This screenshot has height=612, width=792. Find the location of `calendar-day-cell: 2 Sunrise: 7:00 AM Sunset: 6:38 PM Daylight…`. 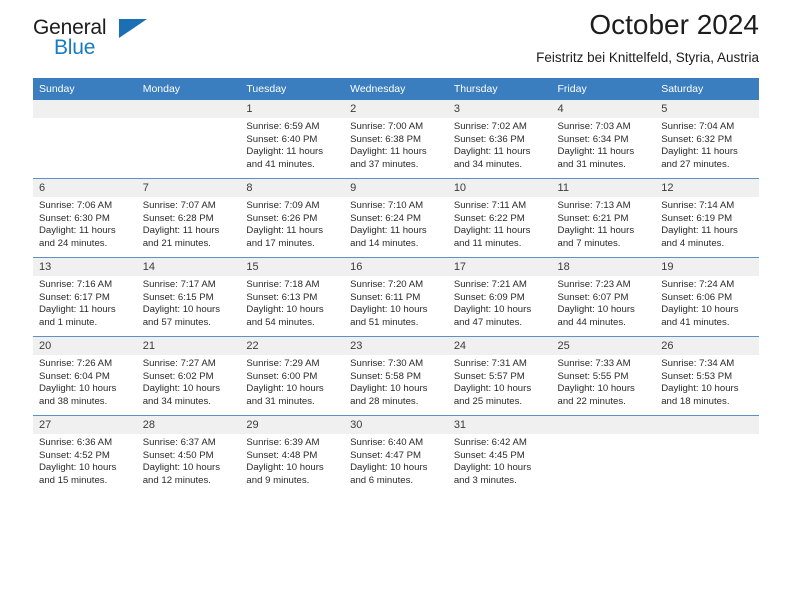

calendar-day-cell: 2 Sunrise: 7:00 AM Sunset: 6:38 PM Daylight… is located at coordinates (396, 139).